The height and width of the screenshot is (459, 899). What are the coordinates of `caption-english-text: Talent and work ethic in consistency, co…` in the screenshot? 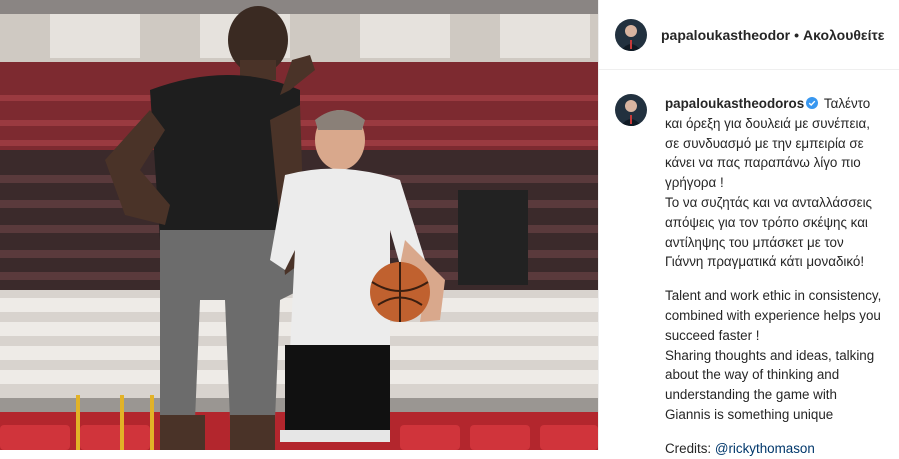 It's located at (773, 355).